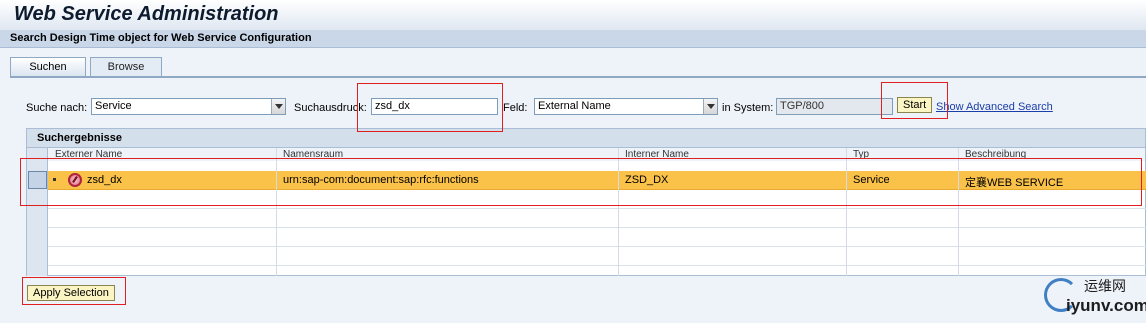 This screenshot has height=323, width=1146. What do you see at coordinates (626, 106) in the screenshot?
I see `field-dropdown: External Name` at bounding box center [626, 106].